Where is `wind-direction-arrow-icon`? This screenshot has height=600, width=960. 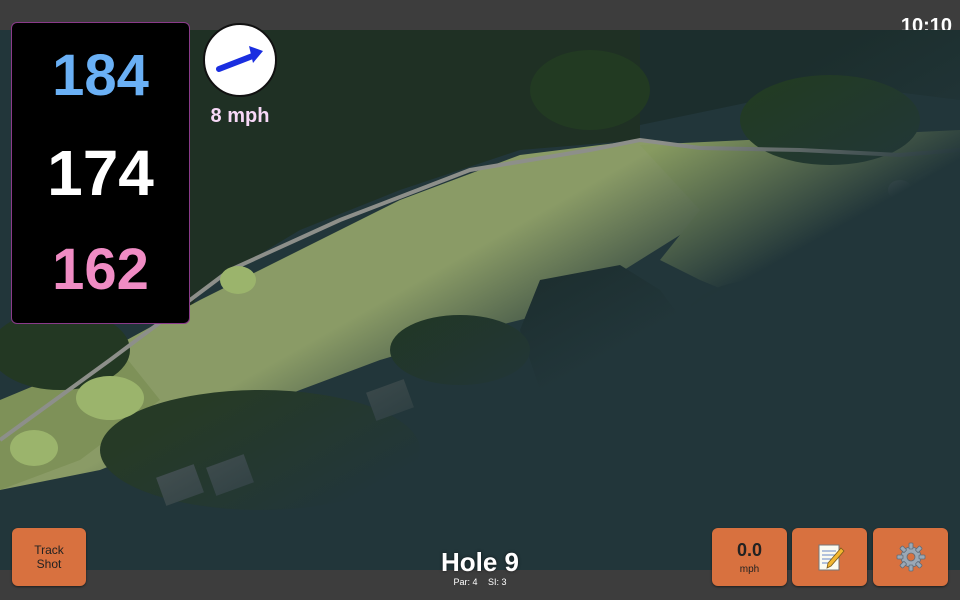
wind-direction-arrow-icon is located at coordinates (239, 59).